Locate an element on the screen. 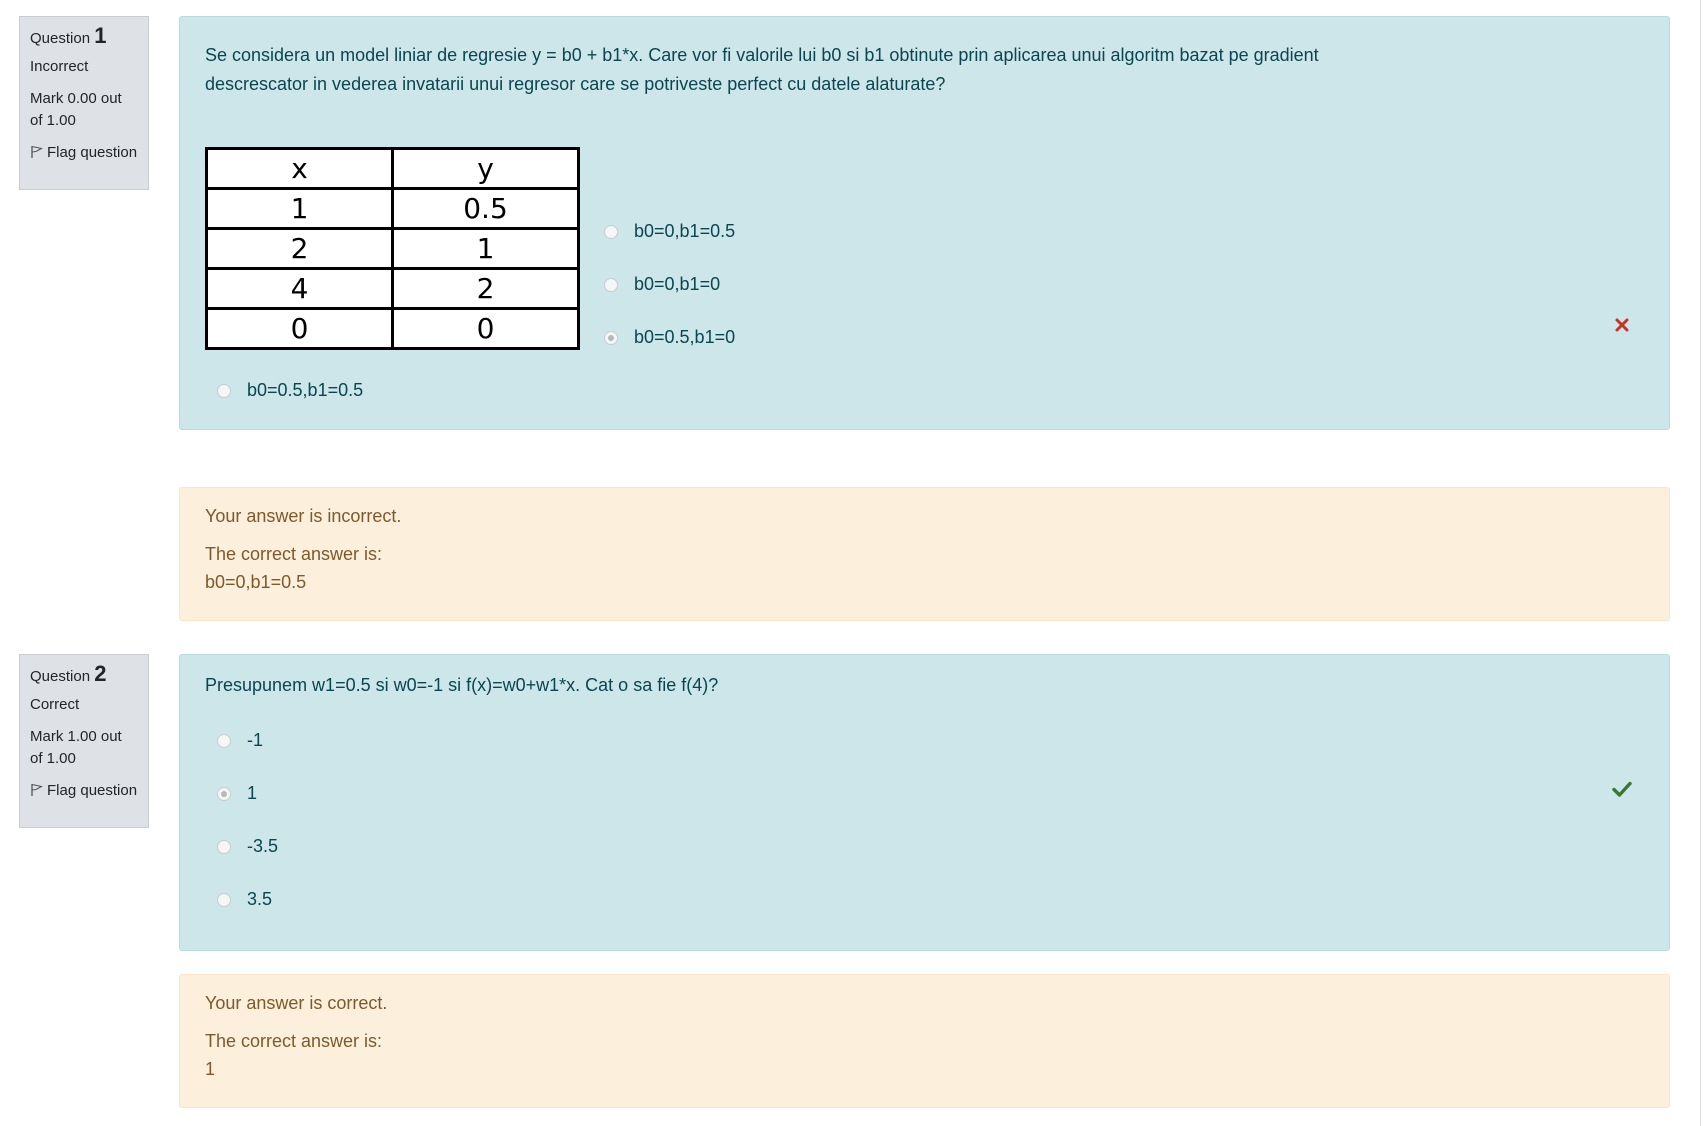 This screenshot has width=1704, height=1126. question-number: 1 is located at coordinates (100, 35).